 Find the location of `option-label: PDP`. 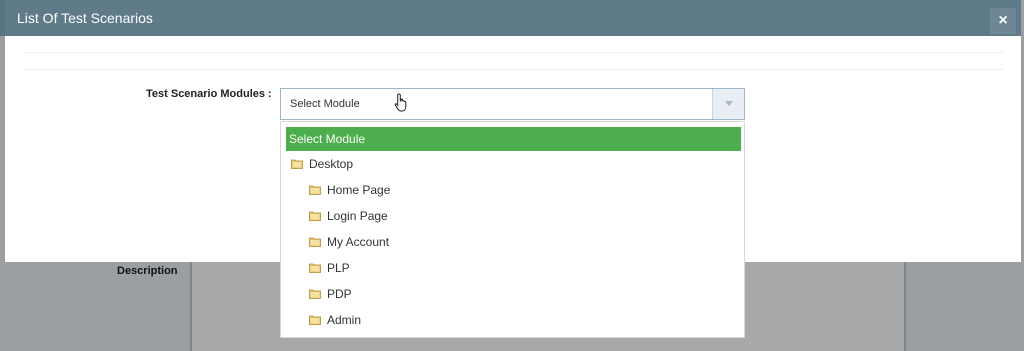

option-label: PDP is located at coordinates (339, 294).